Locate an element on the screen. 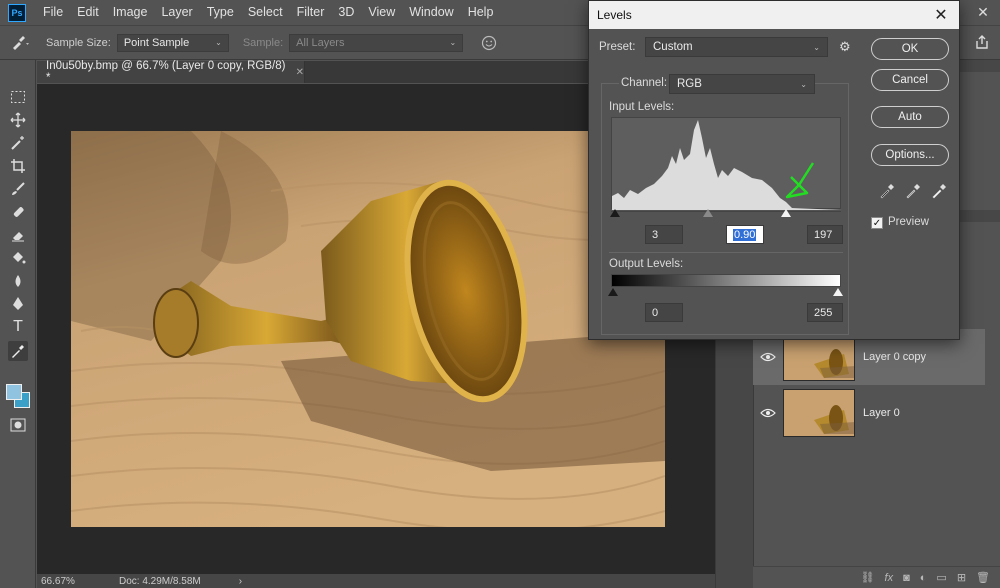 The image size is (1000, 588). gray-point-eyedropper-icon is located at coordinates (913, 191).